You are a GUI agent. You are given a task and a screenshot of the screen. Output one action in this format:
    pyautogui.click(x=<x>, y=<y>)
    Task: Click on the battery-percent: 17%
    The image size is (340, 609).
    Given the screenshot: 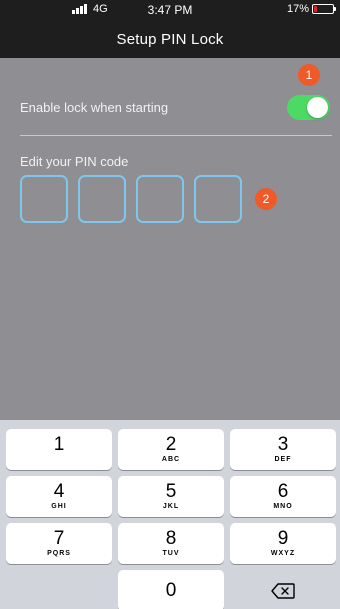 What is the action you would take?
    pyautogui.click(x=297, y=9)
    